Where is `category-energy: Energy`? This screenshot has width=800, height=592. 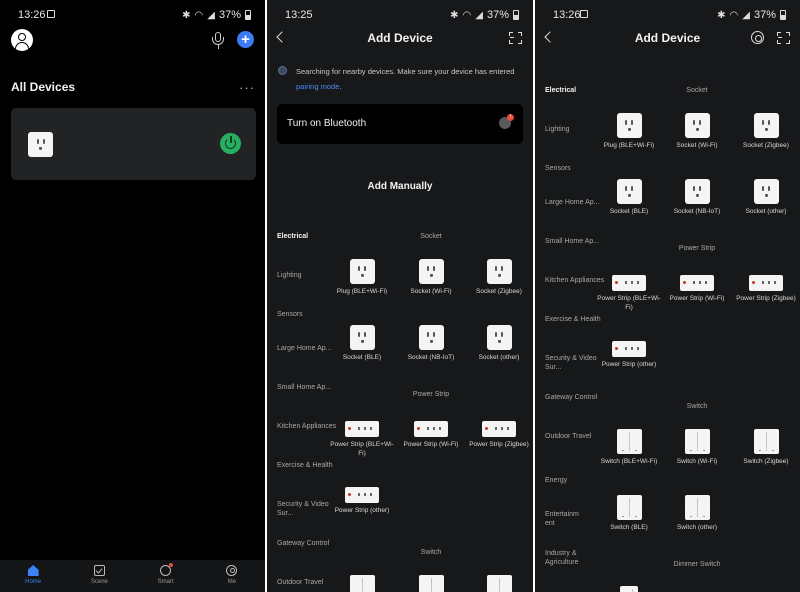 category-energy: Energy is located at coordinates (575, 480).